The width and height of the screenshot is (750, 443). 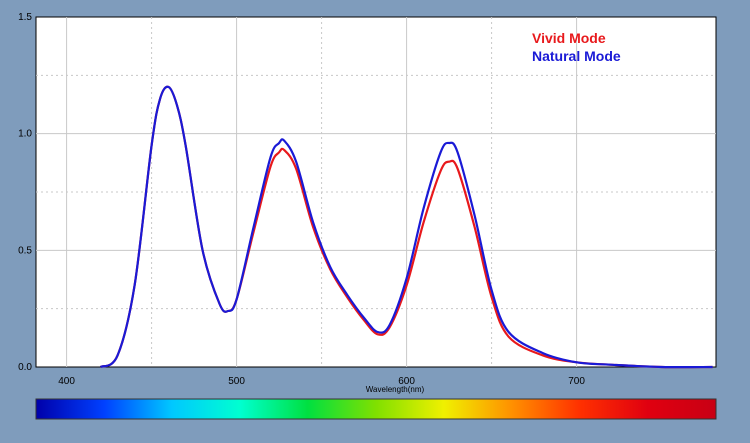 What do you see at coordinates (569, 38) in the screenshot?
I see `legend-item: Vivid Mode` at bounding box center [569, 38].